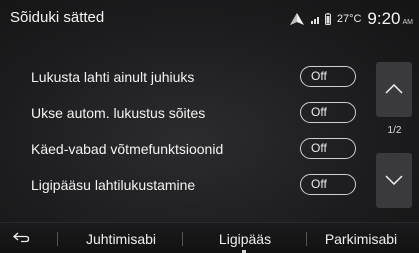 The image size is (419, 253). What do you see at coordinates (408, 22) in the screenshot?
I see `clock-ampm: AM` at bounding box center [408, 22].